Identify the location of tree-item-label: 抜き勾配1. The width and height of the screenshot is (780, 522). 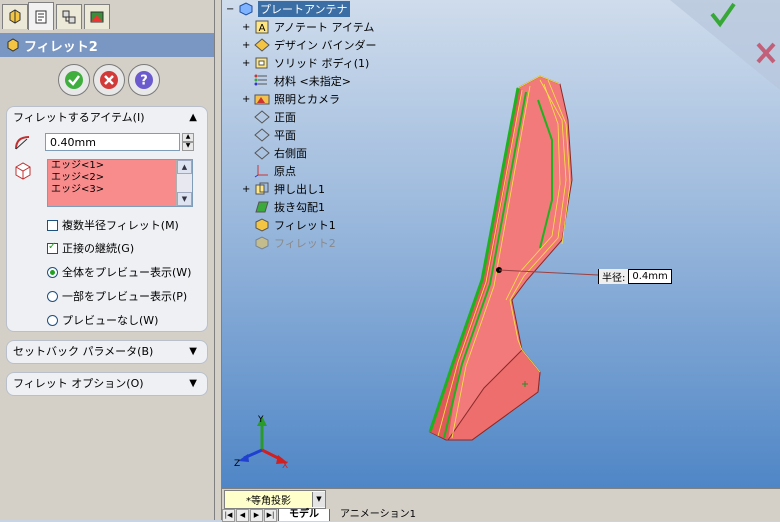
(299, 207).